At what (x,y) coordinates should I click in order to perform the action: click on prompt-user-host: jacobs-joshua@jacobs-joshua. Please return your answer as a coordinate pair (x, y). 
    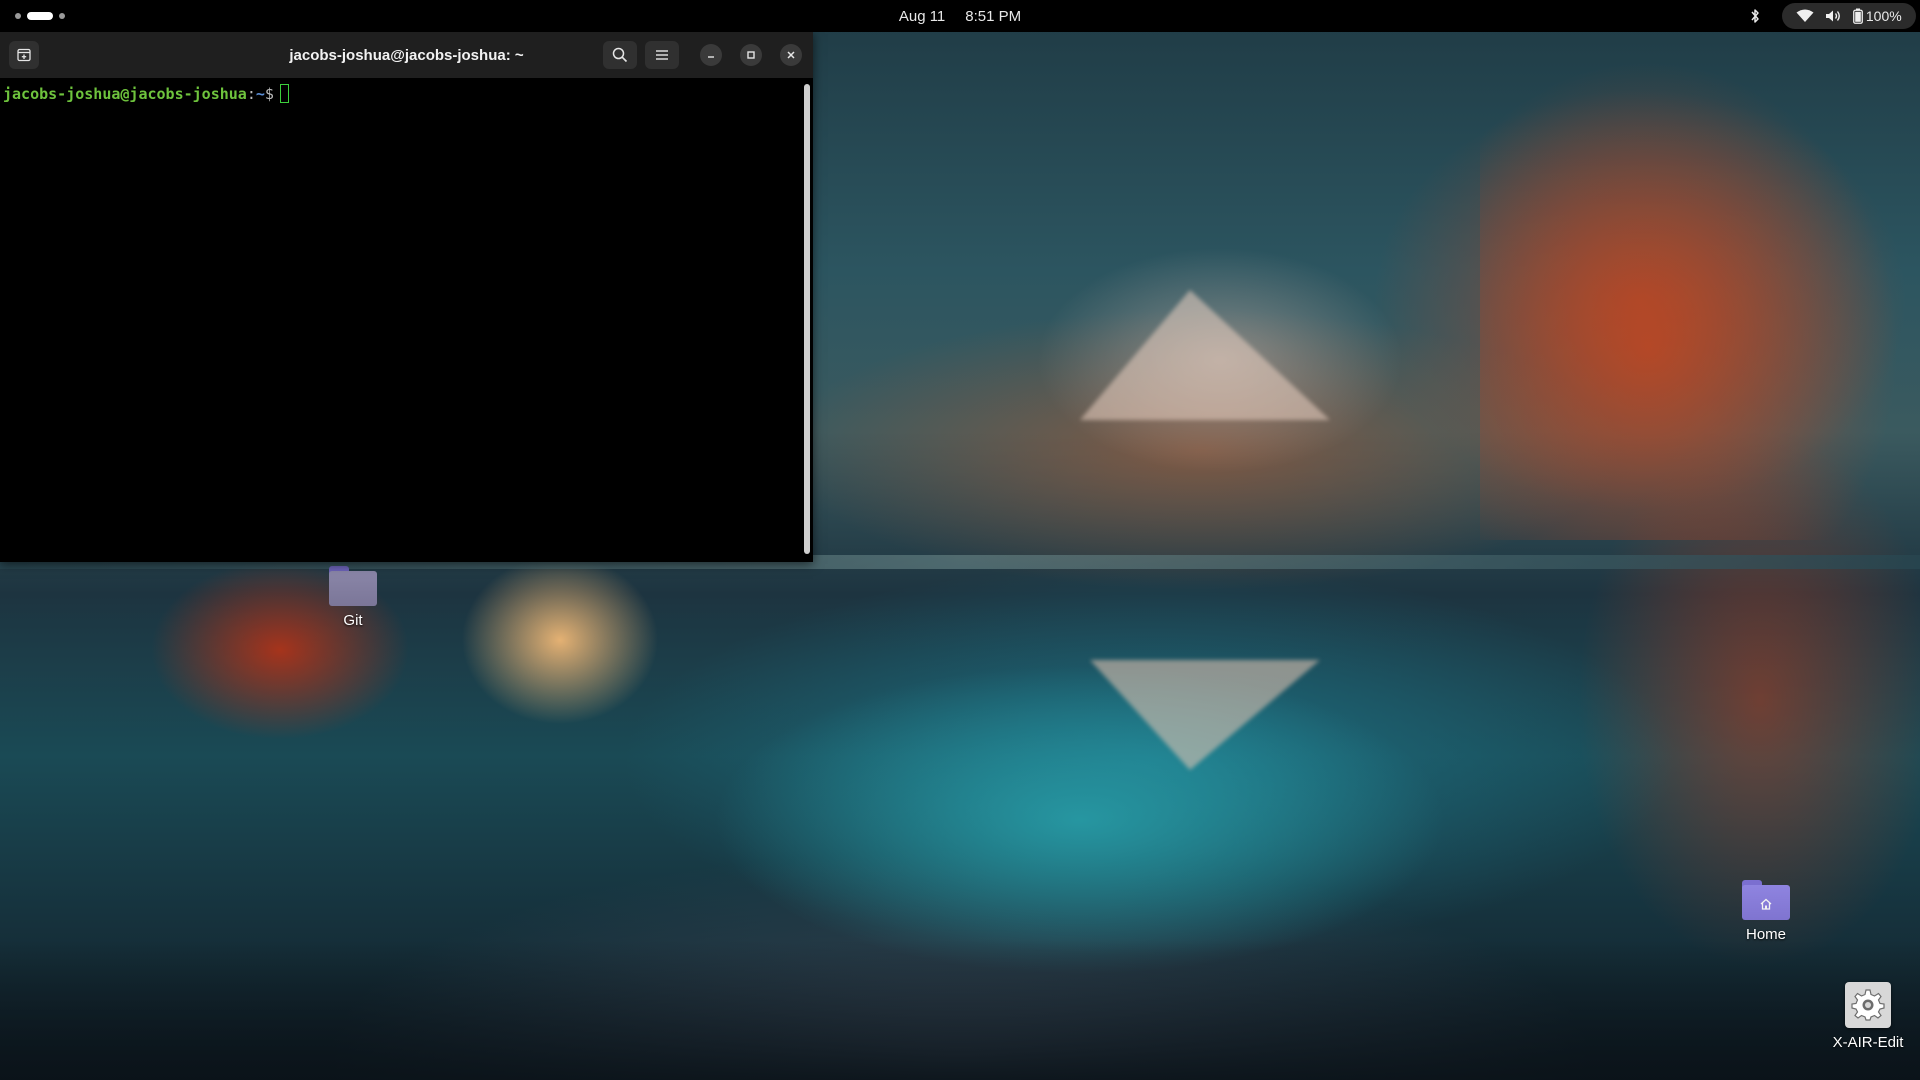
    Looking at the image, I should click on (125, 93).